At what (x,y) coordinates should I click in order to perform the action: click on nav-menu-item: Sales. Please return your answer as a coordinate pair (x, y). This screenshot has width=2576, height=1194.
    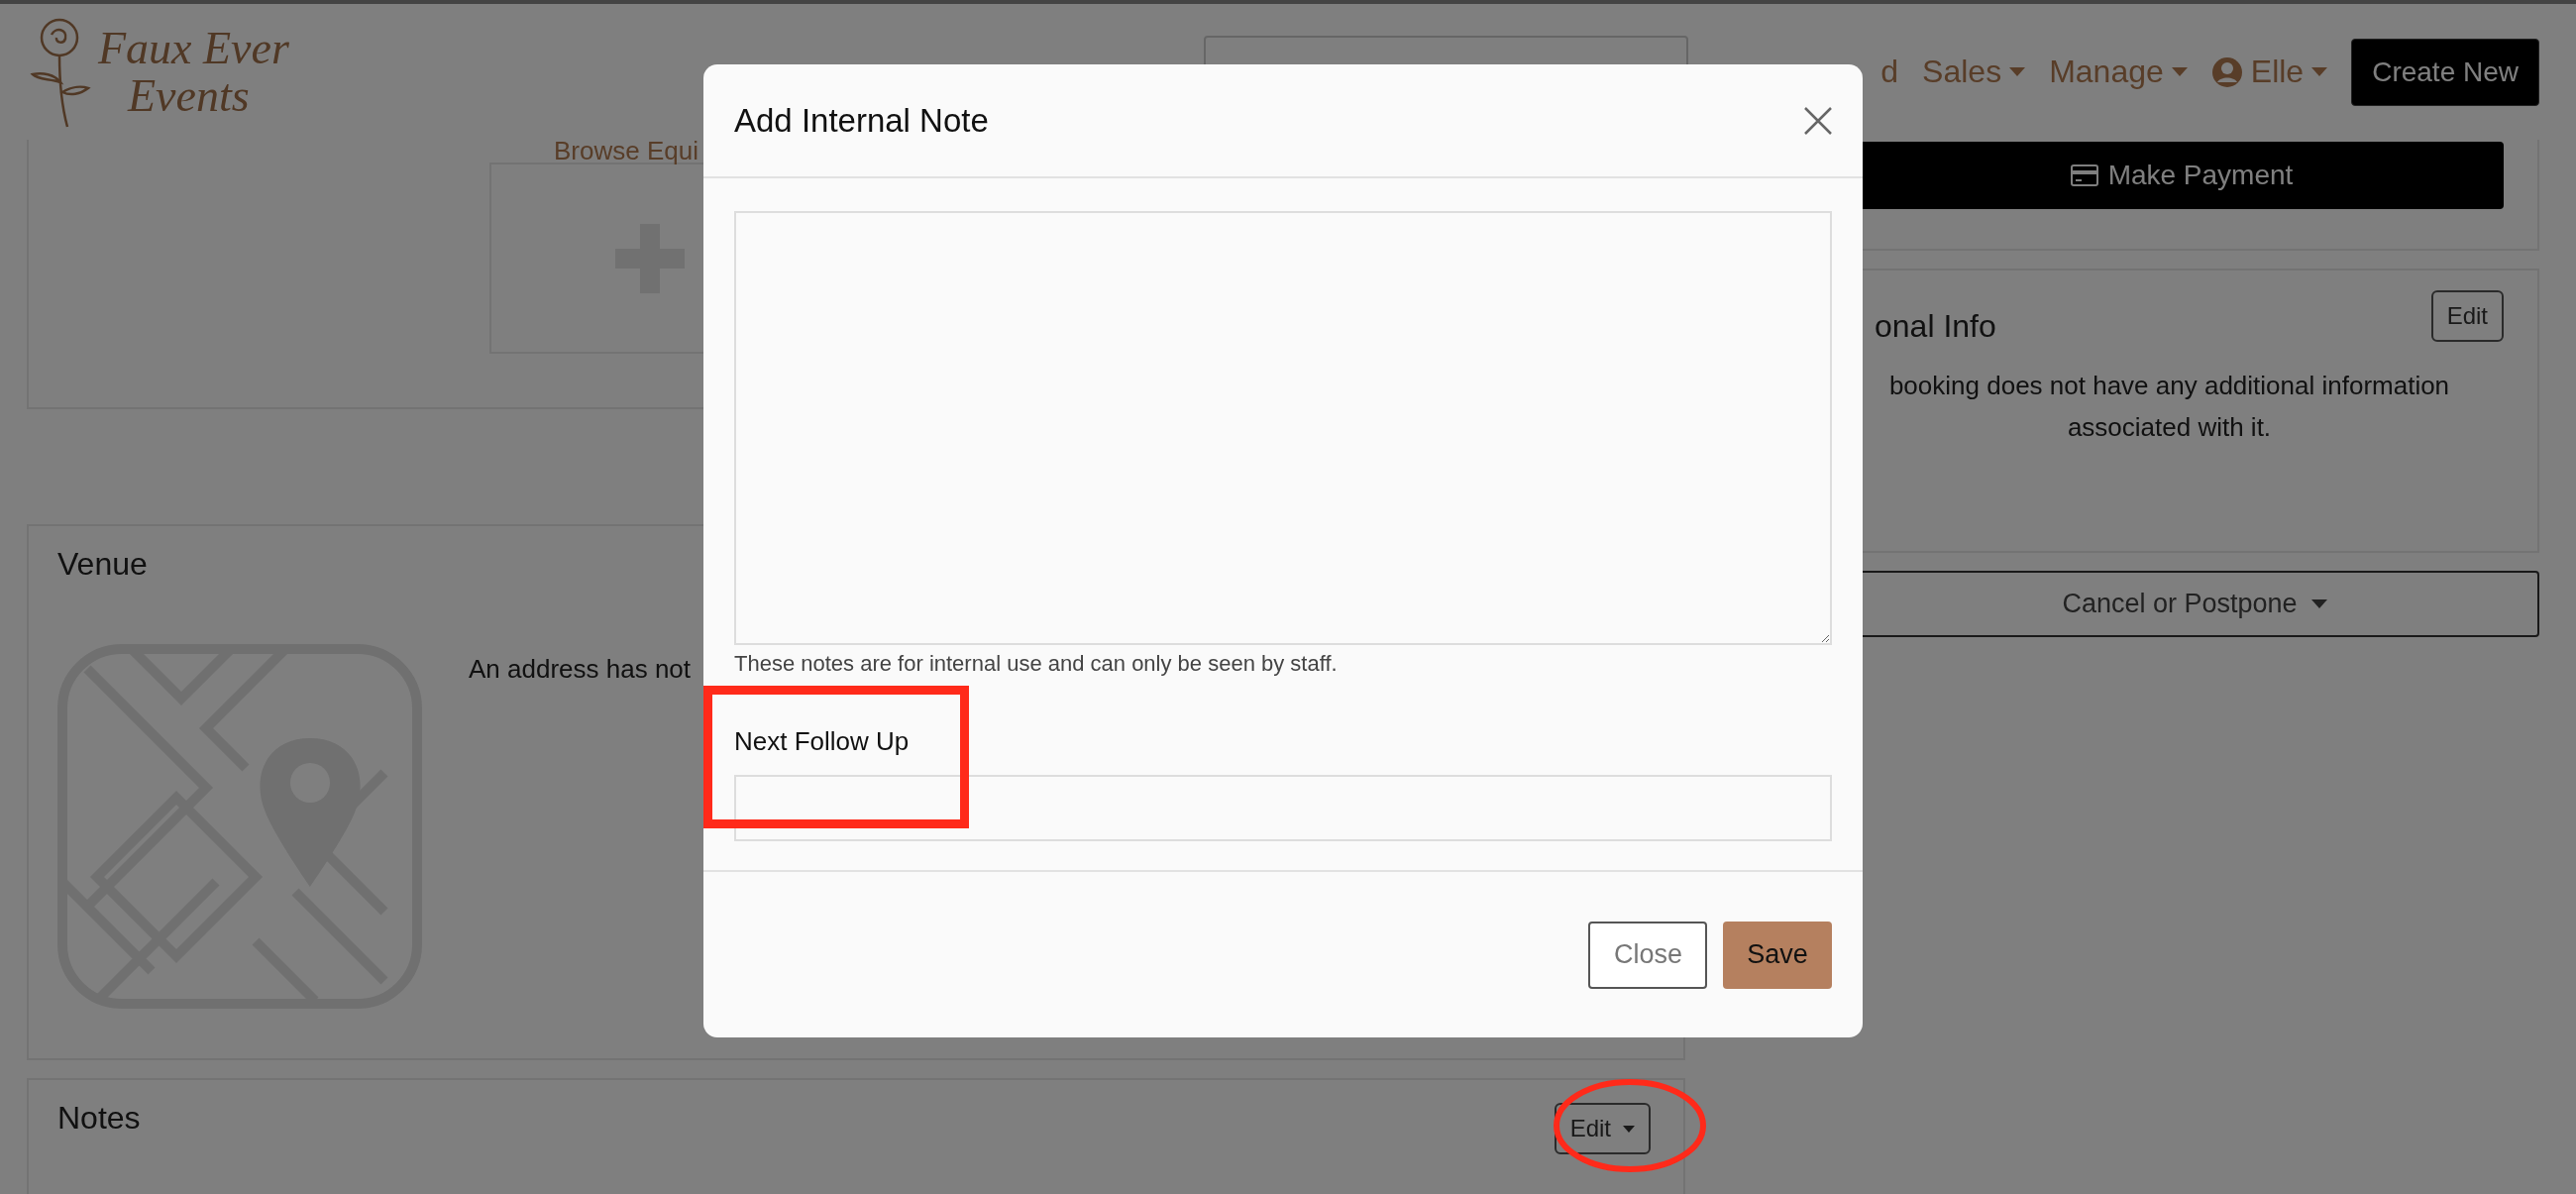
    Looking at the image, I should click on (1974, 72).